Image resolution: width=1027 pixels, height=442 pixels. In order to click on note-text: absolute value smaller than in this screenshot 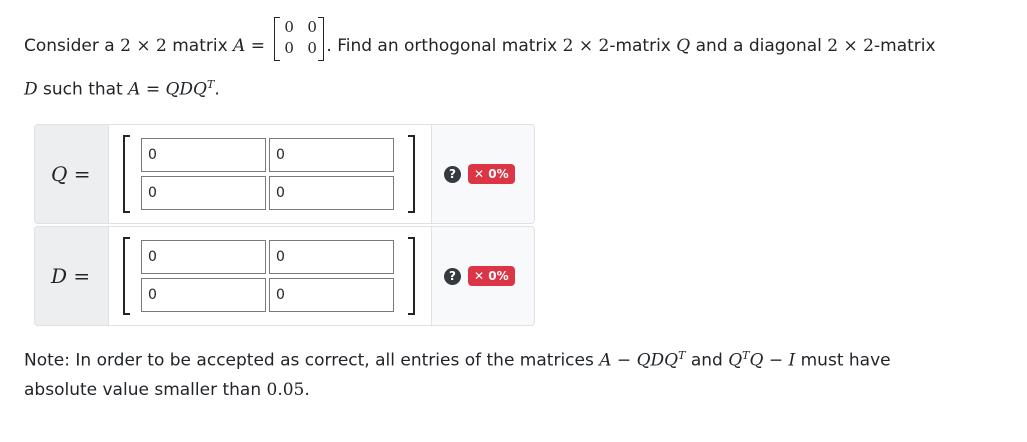, I will do `click(145, 390)`.